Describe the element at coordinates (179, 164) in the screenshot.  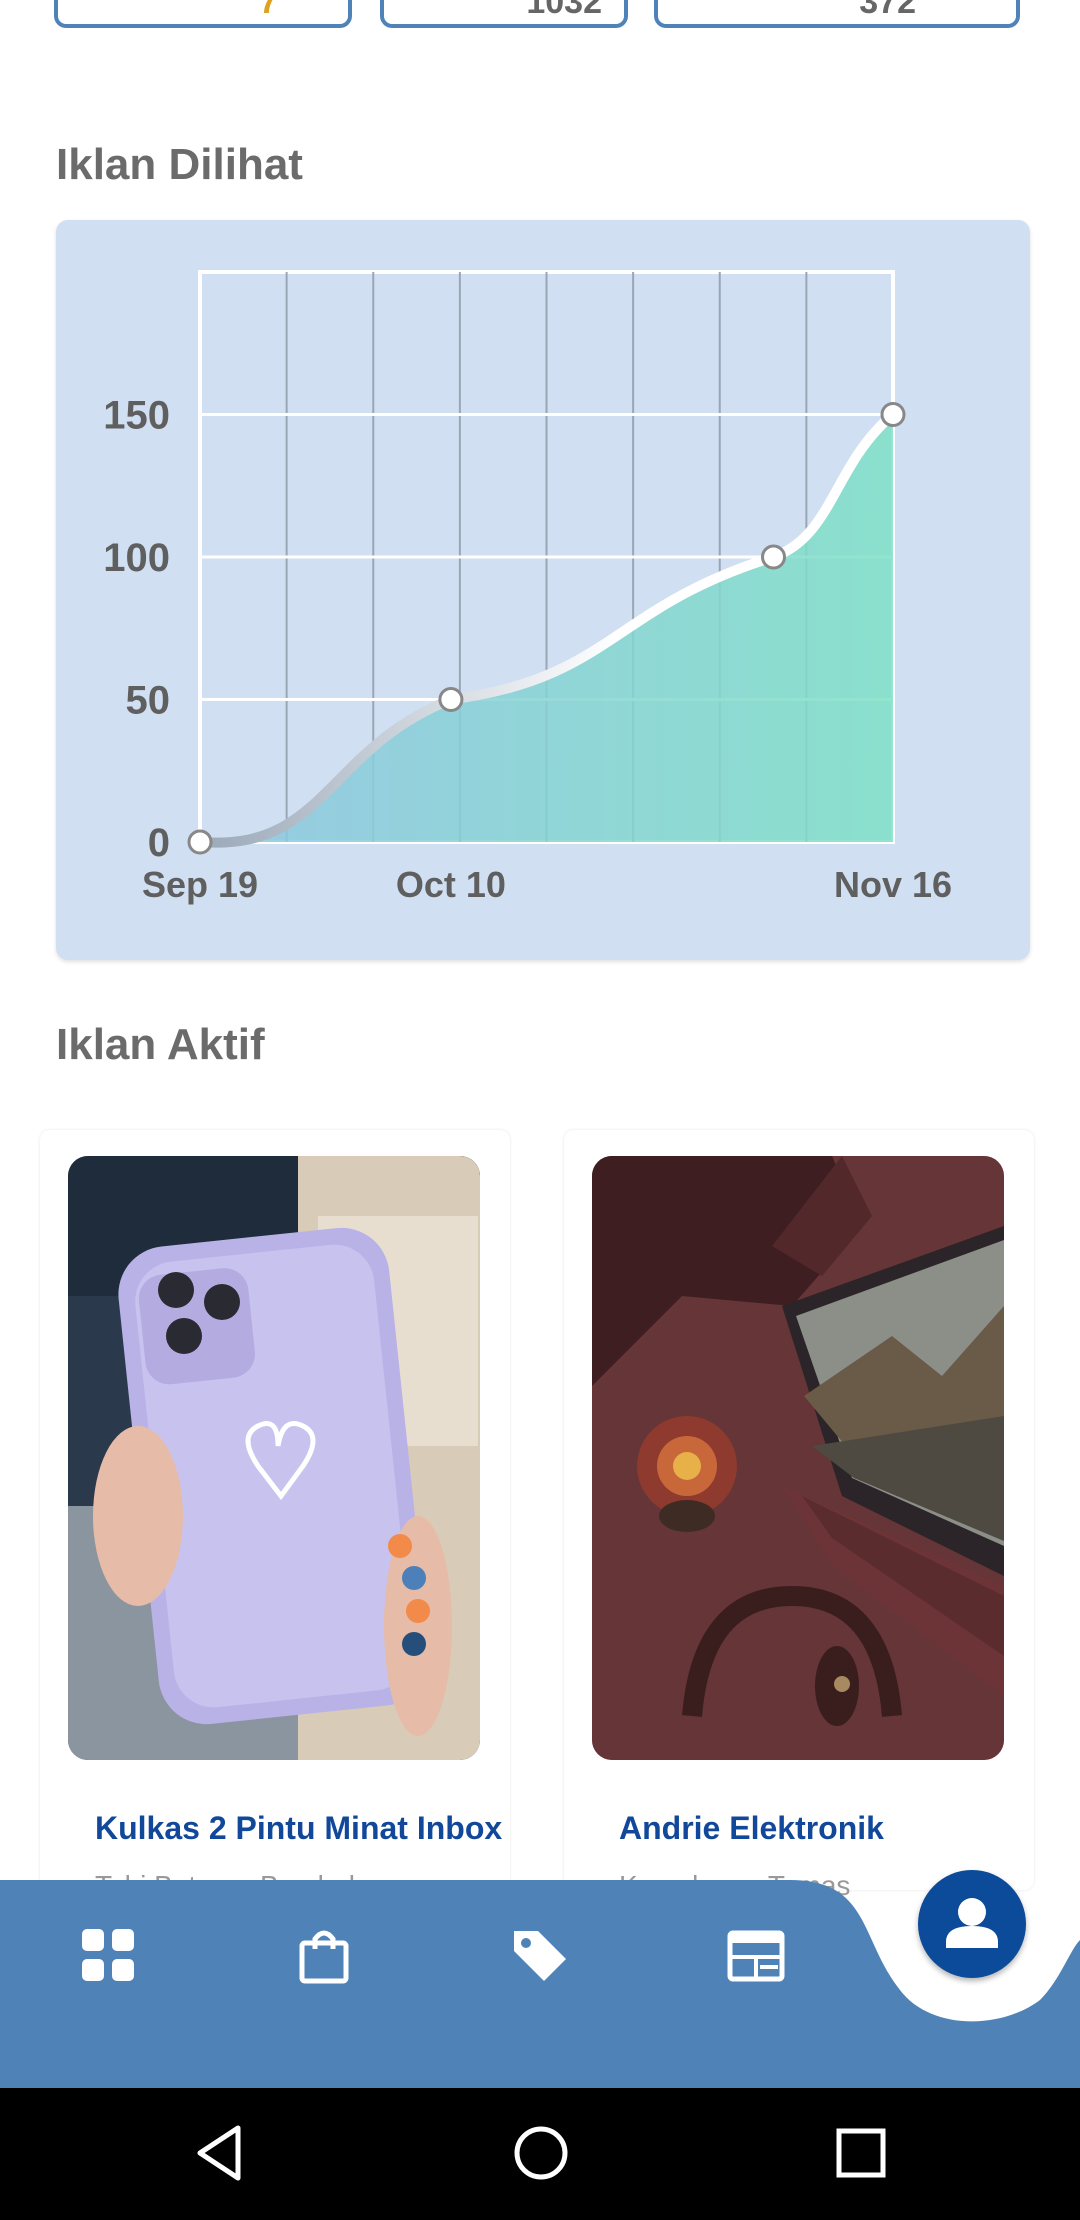
I see `views-section-title: Iklan Dilihat` at that location.